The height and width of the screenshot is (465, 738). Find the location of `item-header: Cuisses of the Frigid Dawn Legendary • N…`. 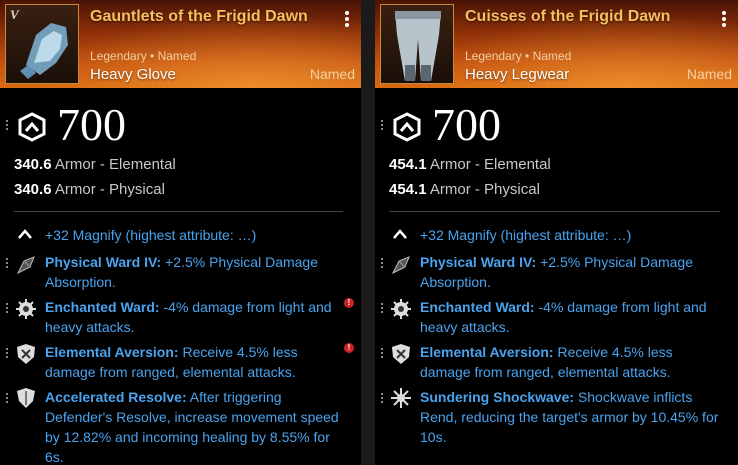

item-header: Cuisses of the Frigid Dawn Legendary • N… is located at coordinates (556, 44).